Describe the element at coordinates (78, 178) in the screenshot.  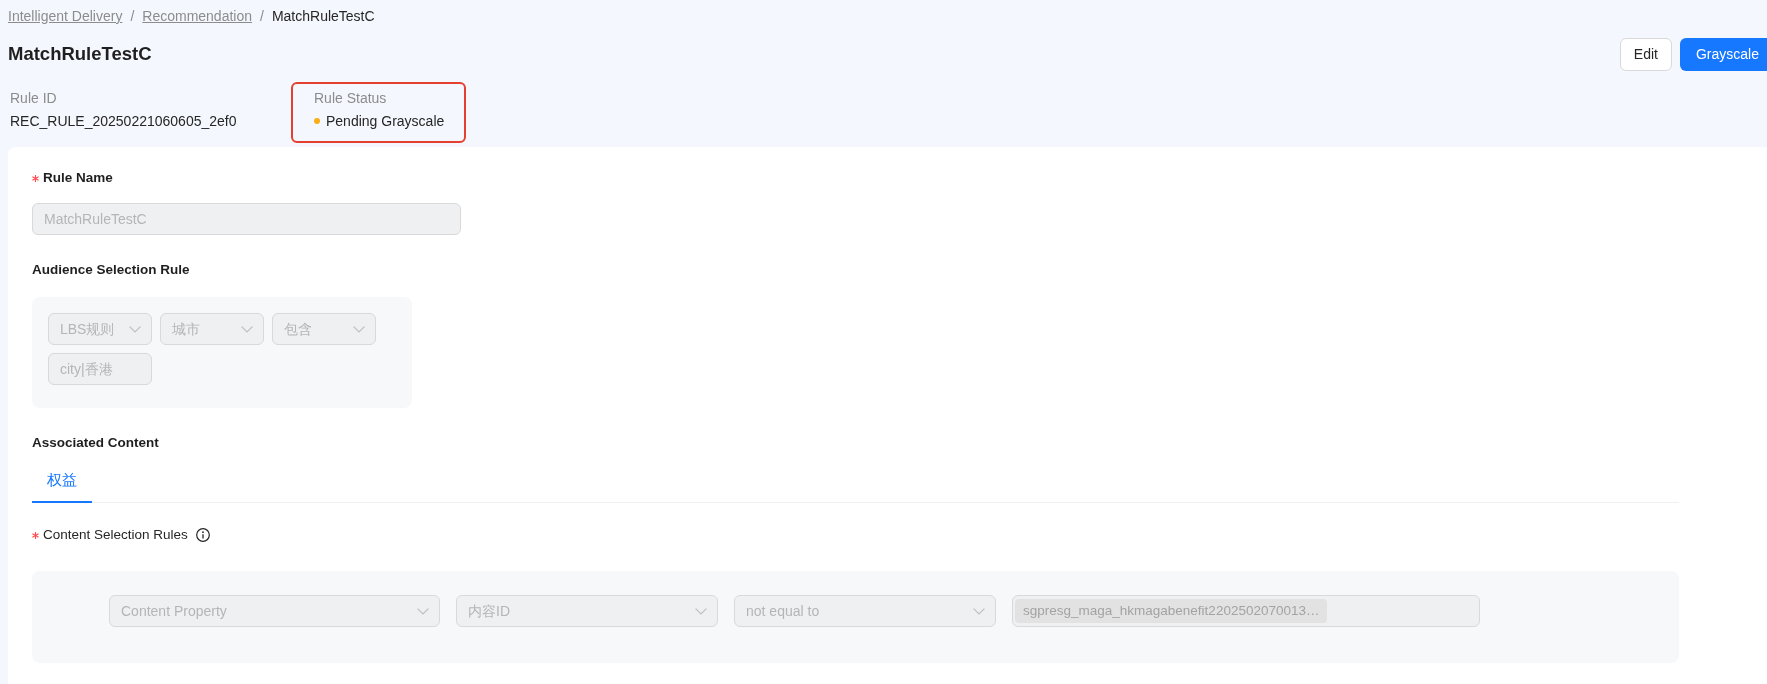
I see `field-label: Rule Name` at that location.